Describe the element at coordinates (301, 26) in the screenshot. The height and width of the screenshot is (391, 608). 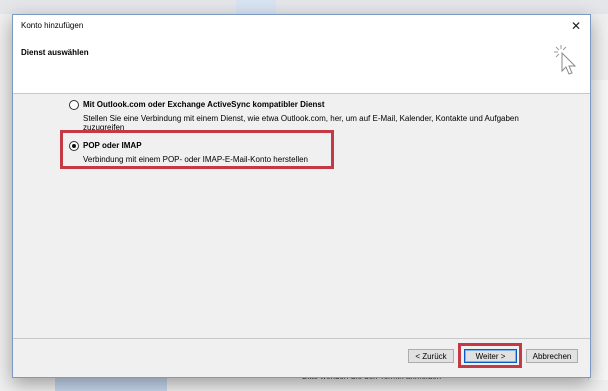
I see `dialog-titlebar: Konto hinzufügen ✕` at that location.